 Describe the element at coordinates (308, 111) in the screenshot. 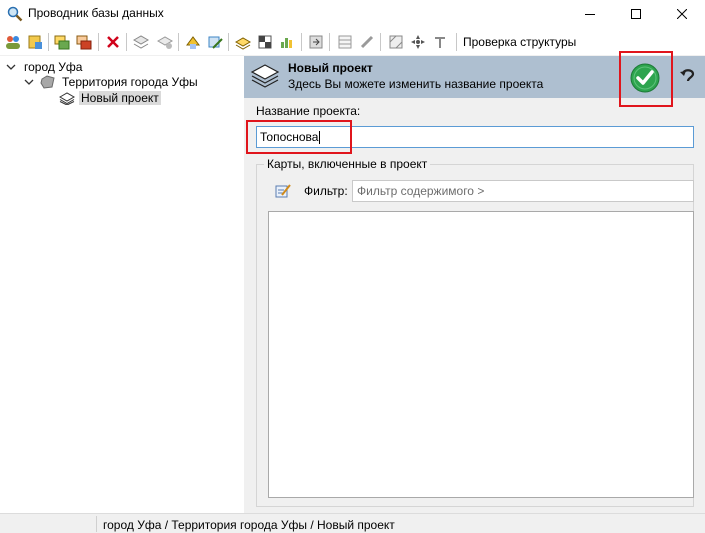

I see `project-name-label: Название проекта:` at that location.